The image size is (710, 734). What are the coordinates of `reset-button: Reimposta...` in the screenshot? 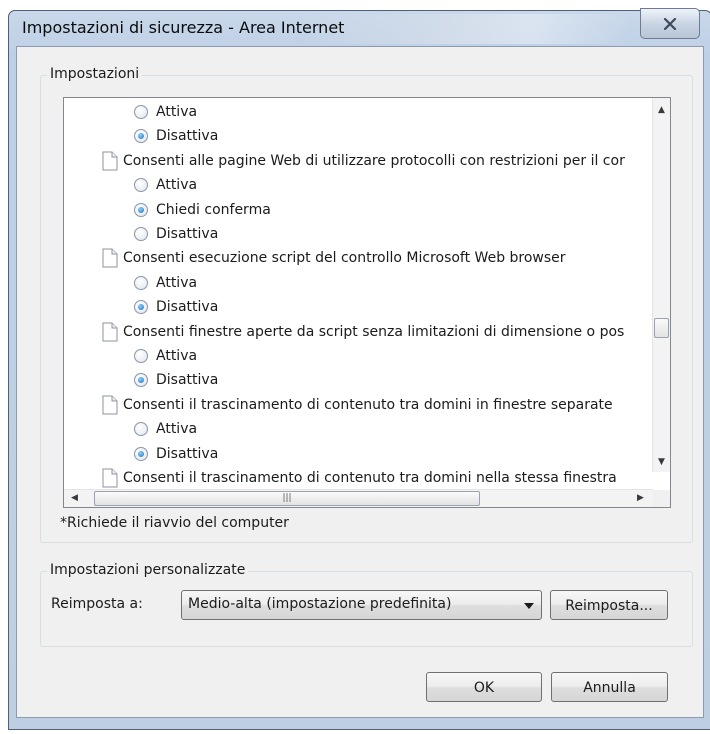 It's located at (609, 605).